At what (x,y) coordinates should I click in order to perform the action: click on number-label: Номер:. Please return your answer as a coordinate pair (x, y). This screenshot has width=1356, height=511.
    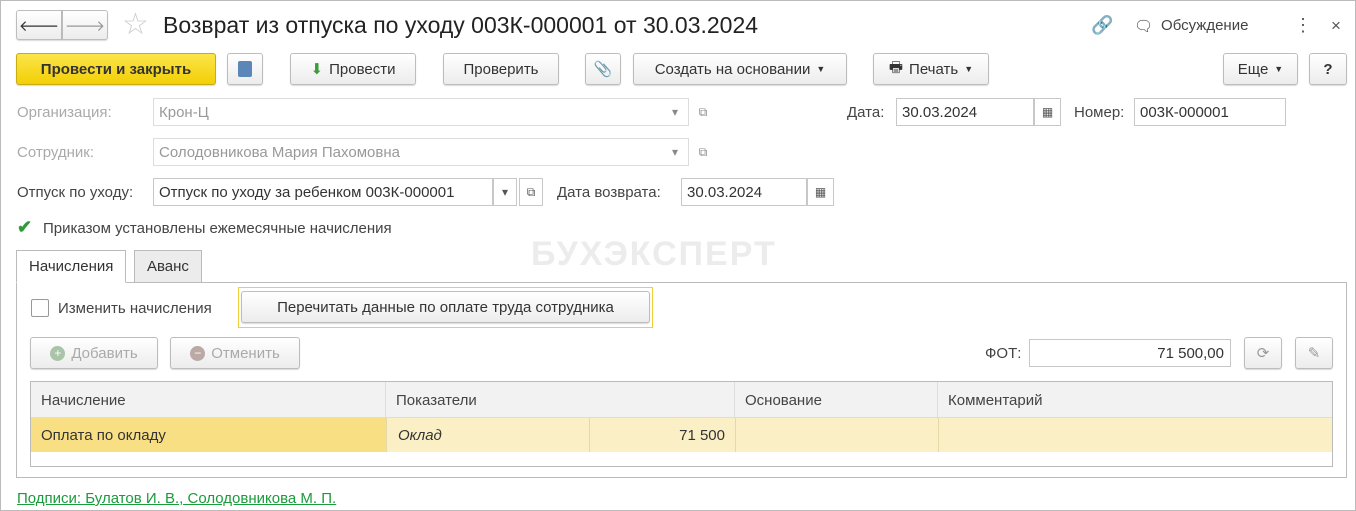
    Looking at the image, I should click on (1099, 112).